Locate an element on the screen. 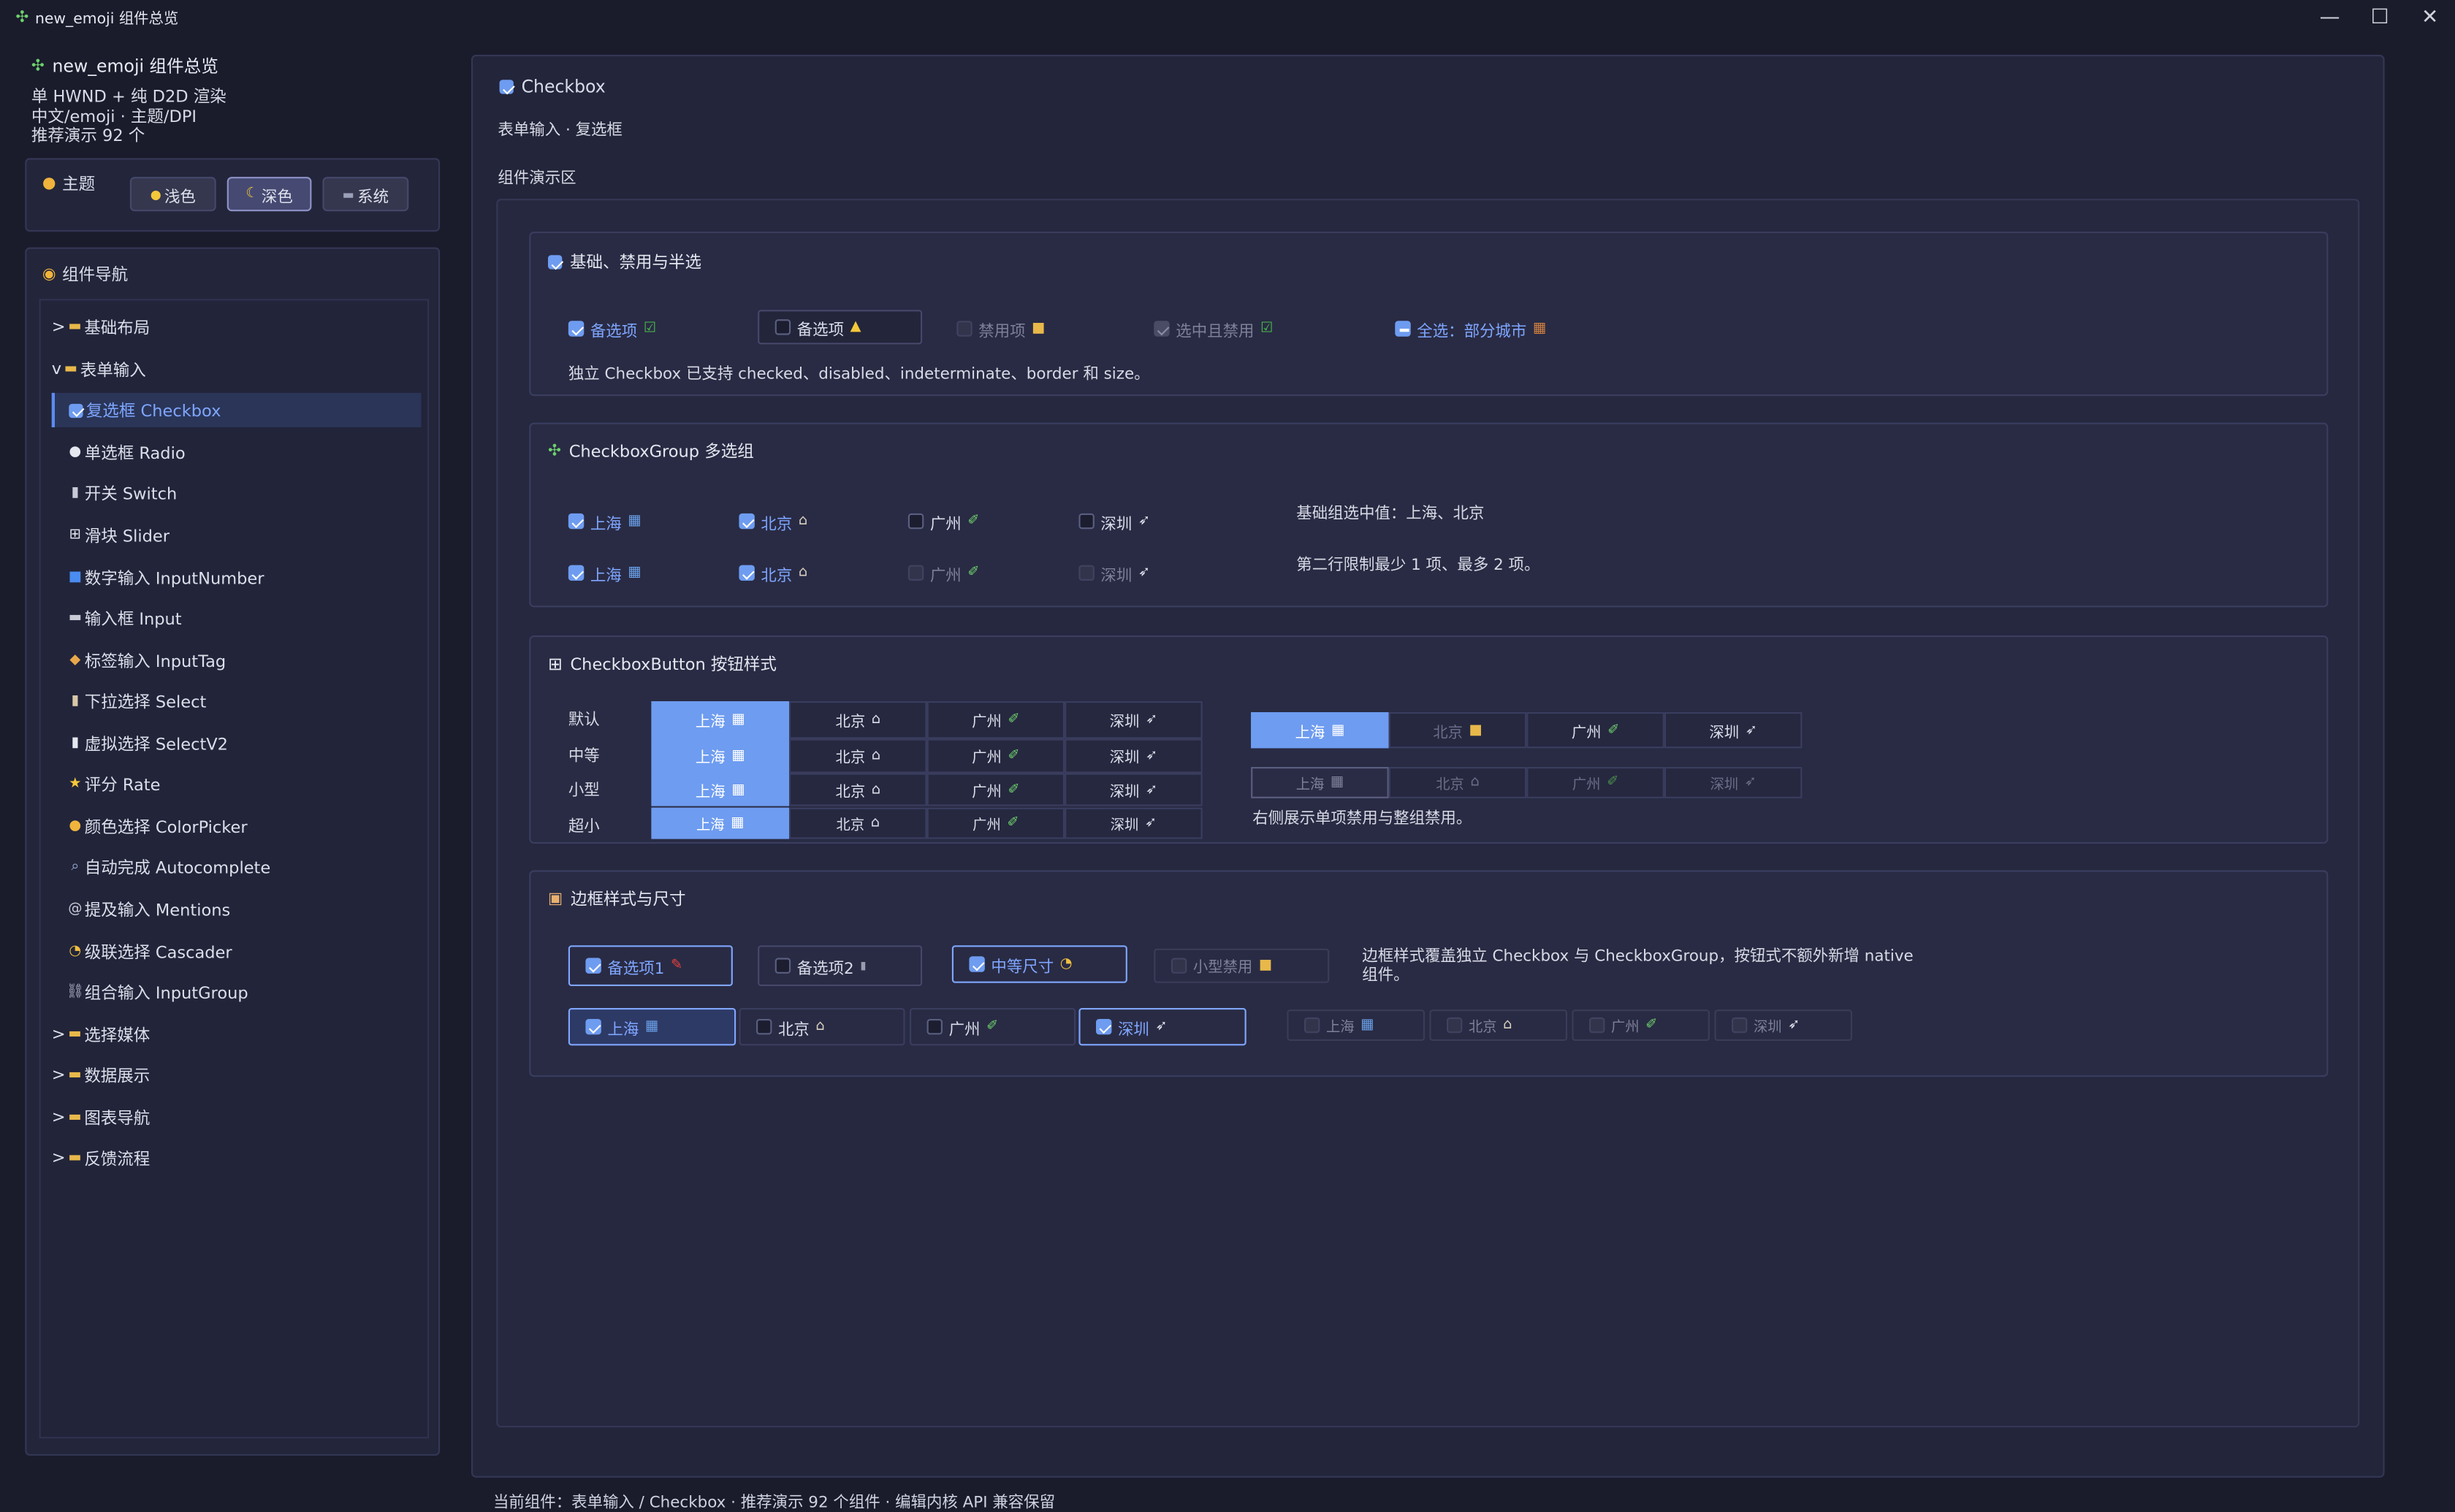 The image size is (2455, 1512). nav-item-colorpicker: ● 颜色选择 ColorPicker is located at coordinates (242, 826).